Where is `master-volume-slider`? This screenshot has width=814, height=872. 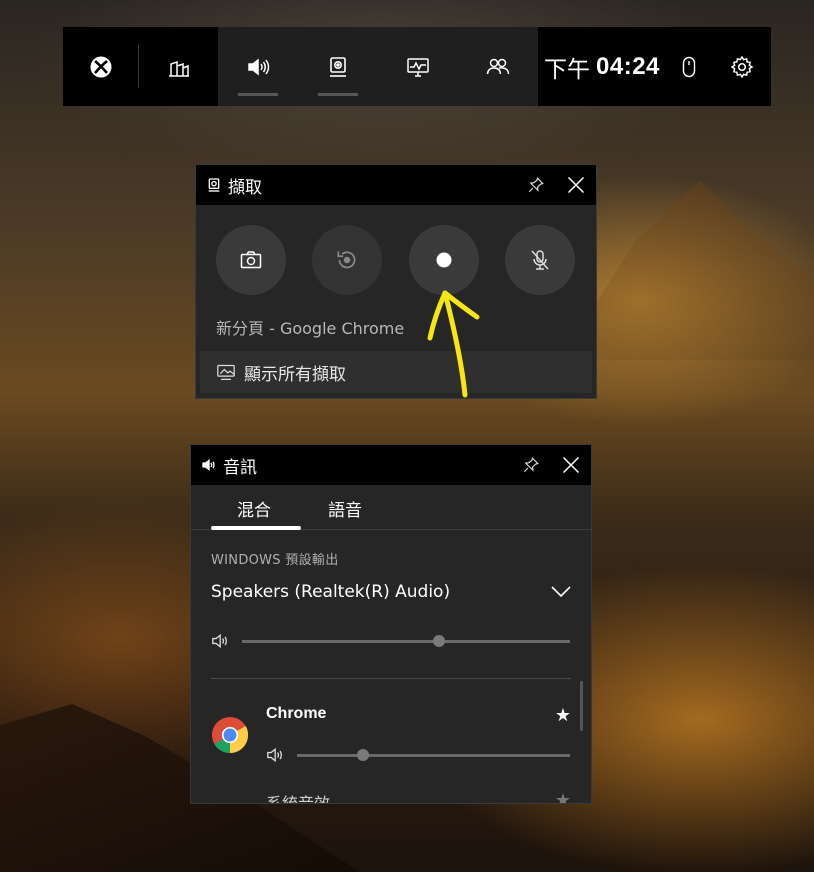 master-volume-slider is located at coordinates (406, 641).